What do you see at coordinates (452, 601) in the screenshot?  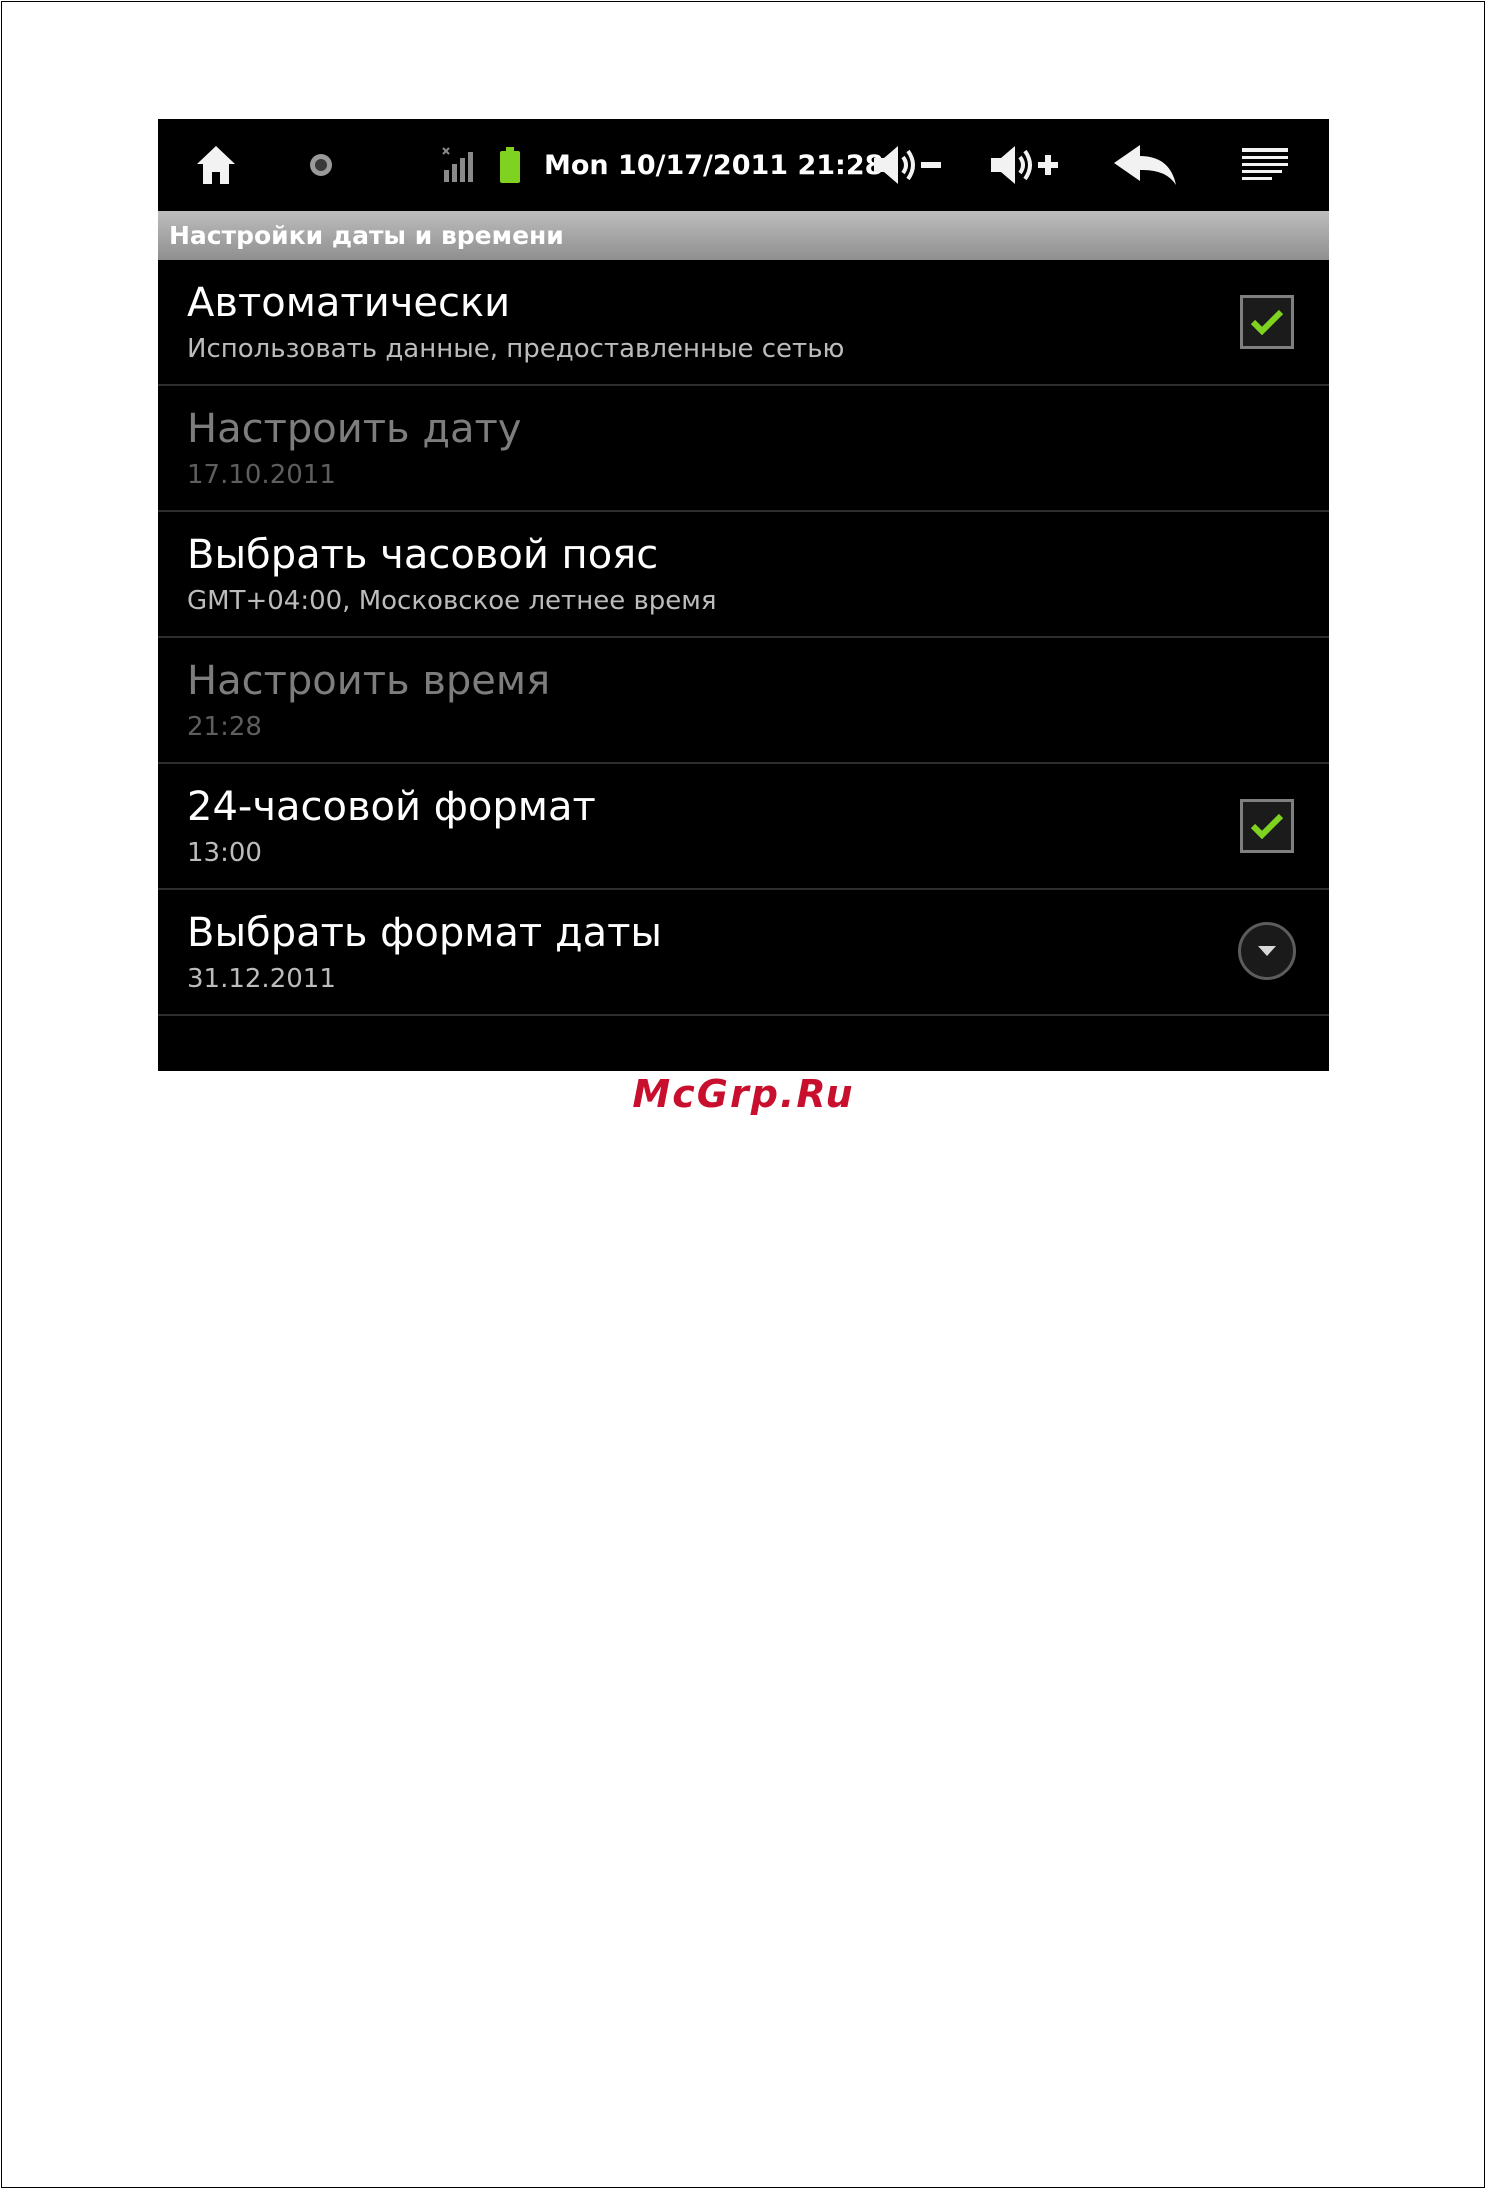 I see `setting-summary: GMT+04:00, Московское летнее время` at bounding box center [452, 601].